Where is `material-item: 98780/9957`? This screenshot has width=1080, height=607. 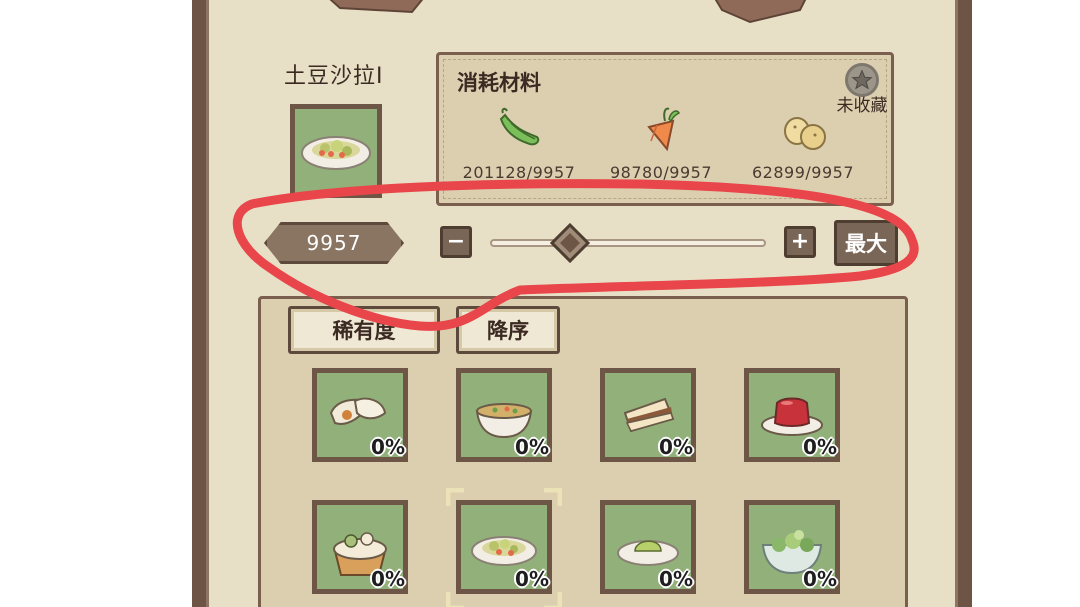
material-item: 98780/9957 is located at coordinates (661, 151).